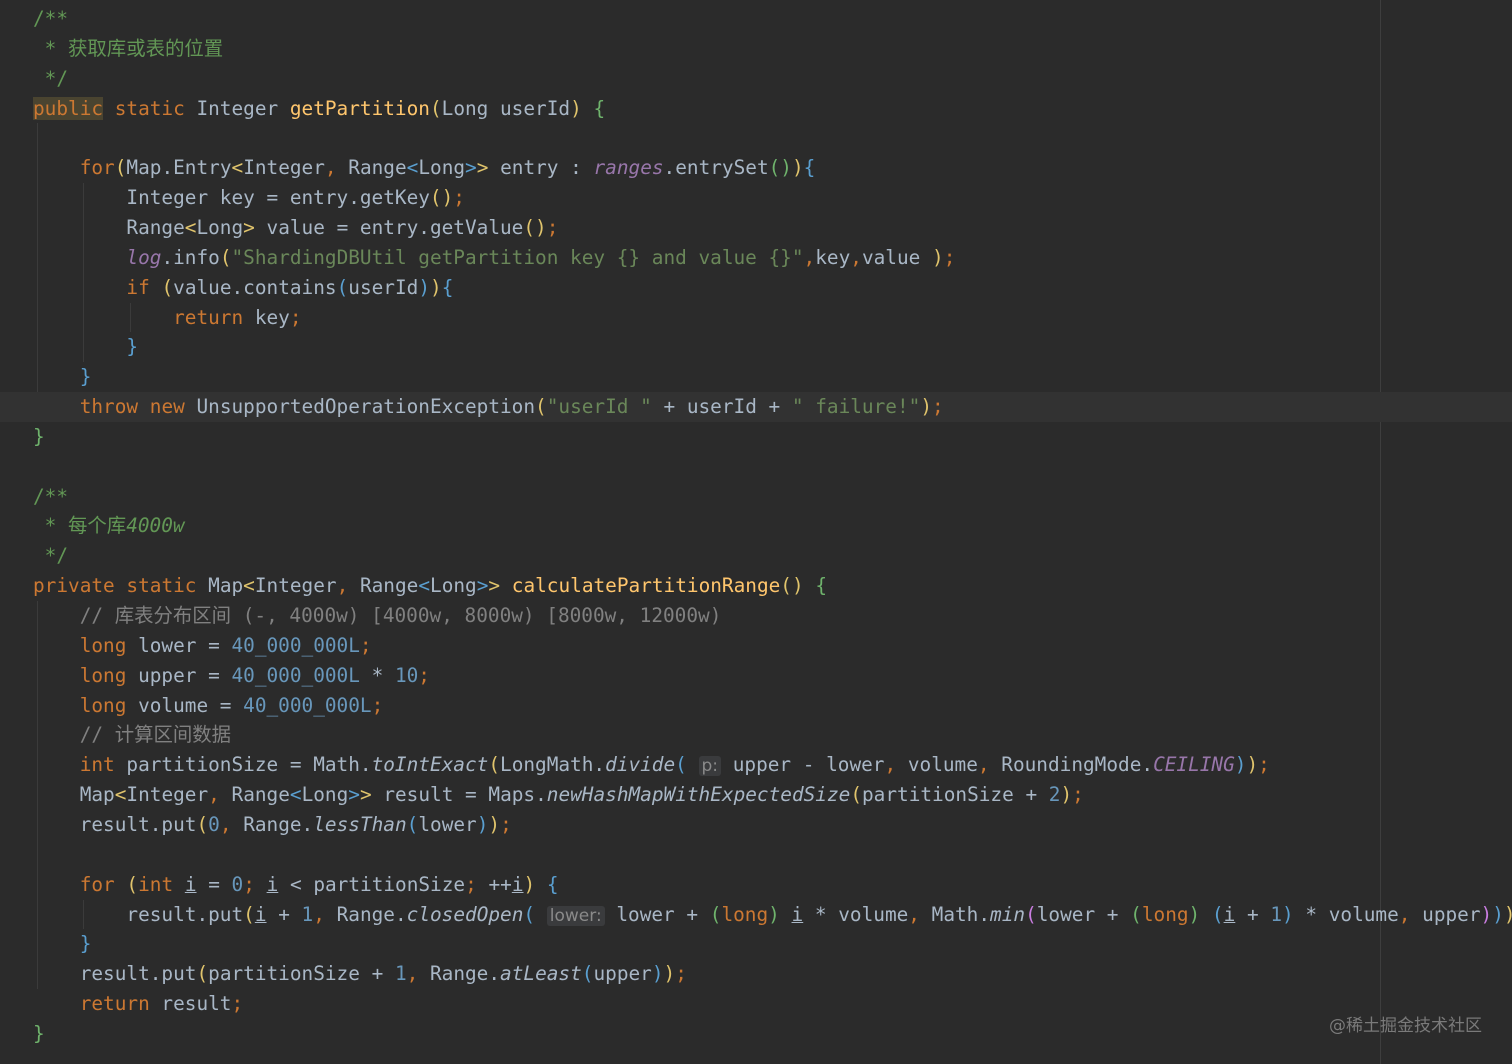 The height and width of the screenshot is (1064, 1512). Describe the element at coordinates (412, 168) in the screenshot. I see `code-token: <` at that location.